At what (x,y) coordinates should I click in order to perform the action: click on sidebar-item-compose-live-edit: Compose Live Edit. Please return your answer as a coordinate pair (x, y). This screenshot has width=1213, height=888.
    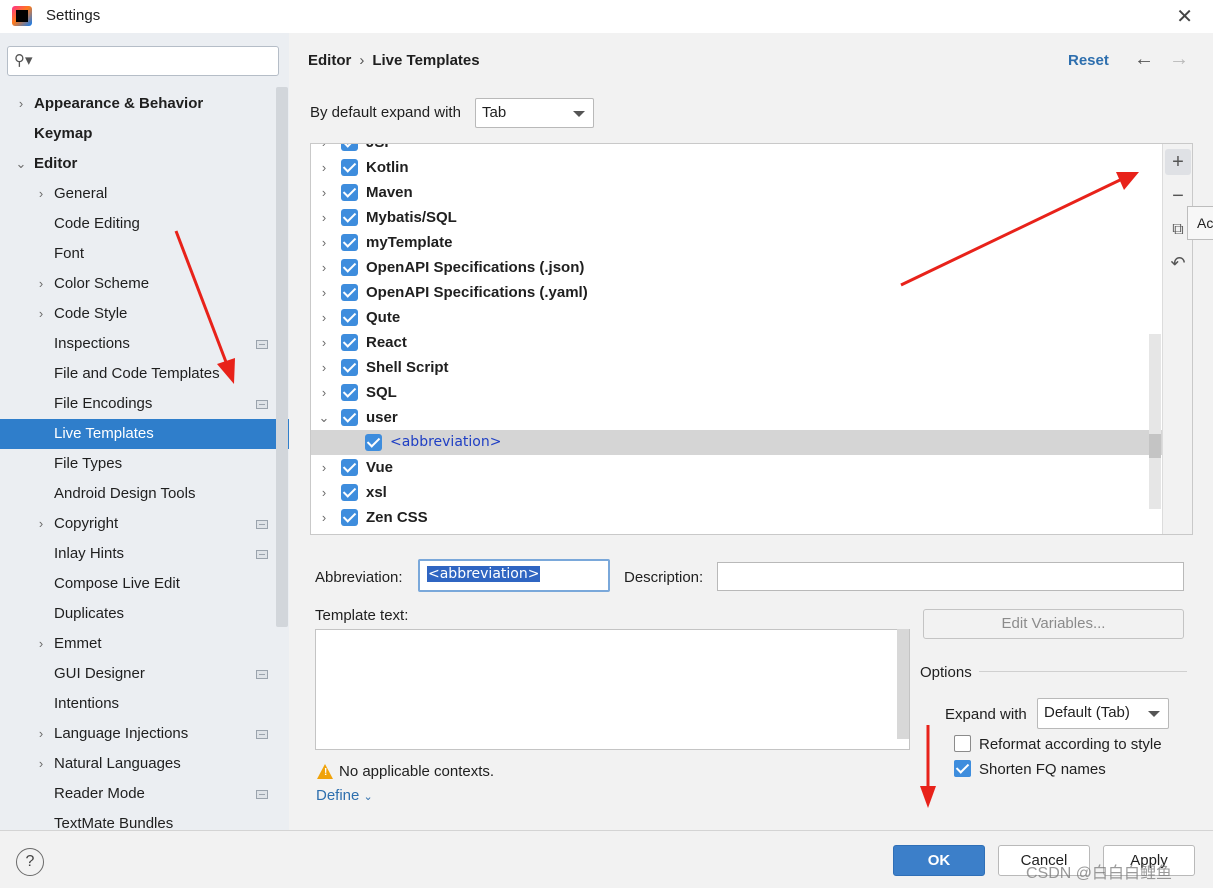
    Looking at the image, I should click on (144, 584).